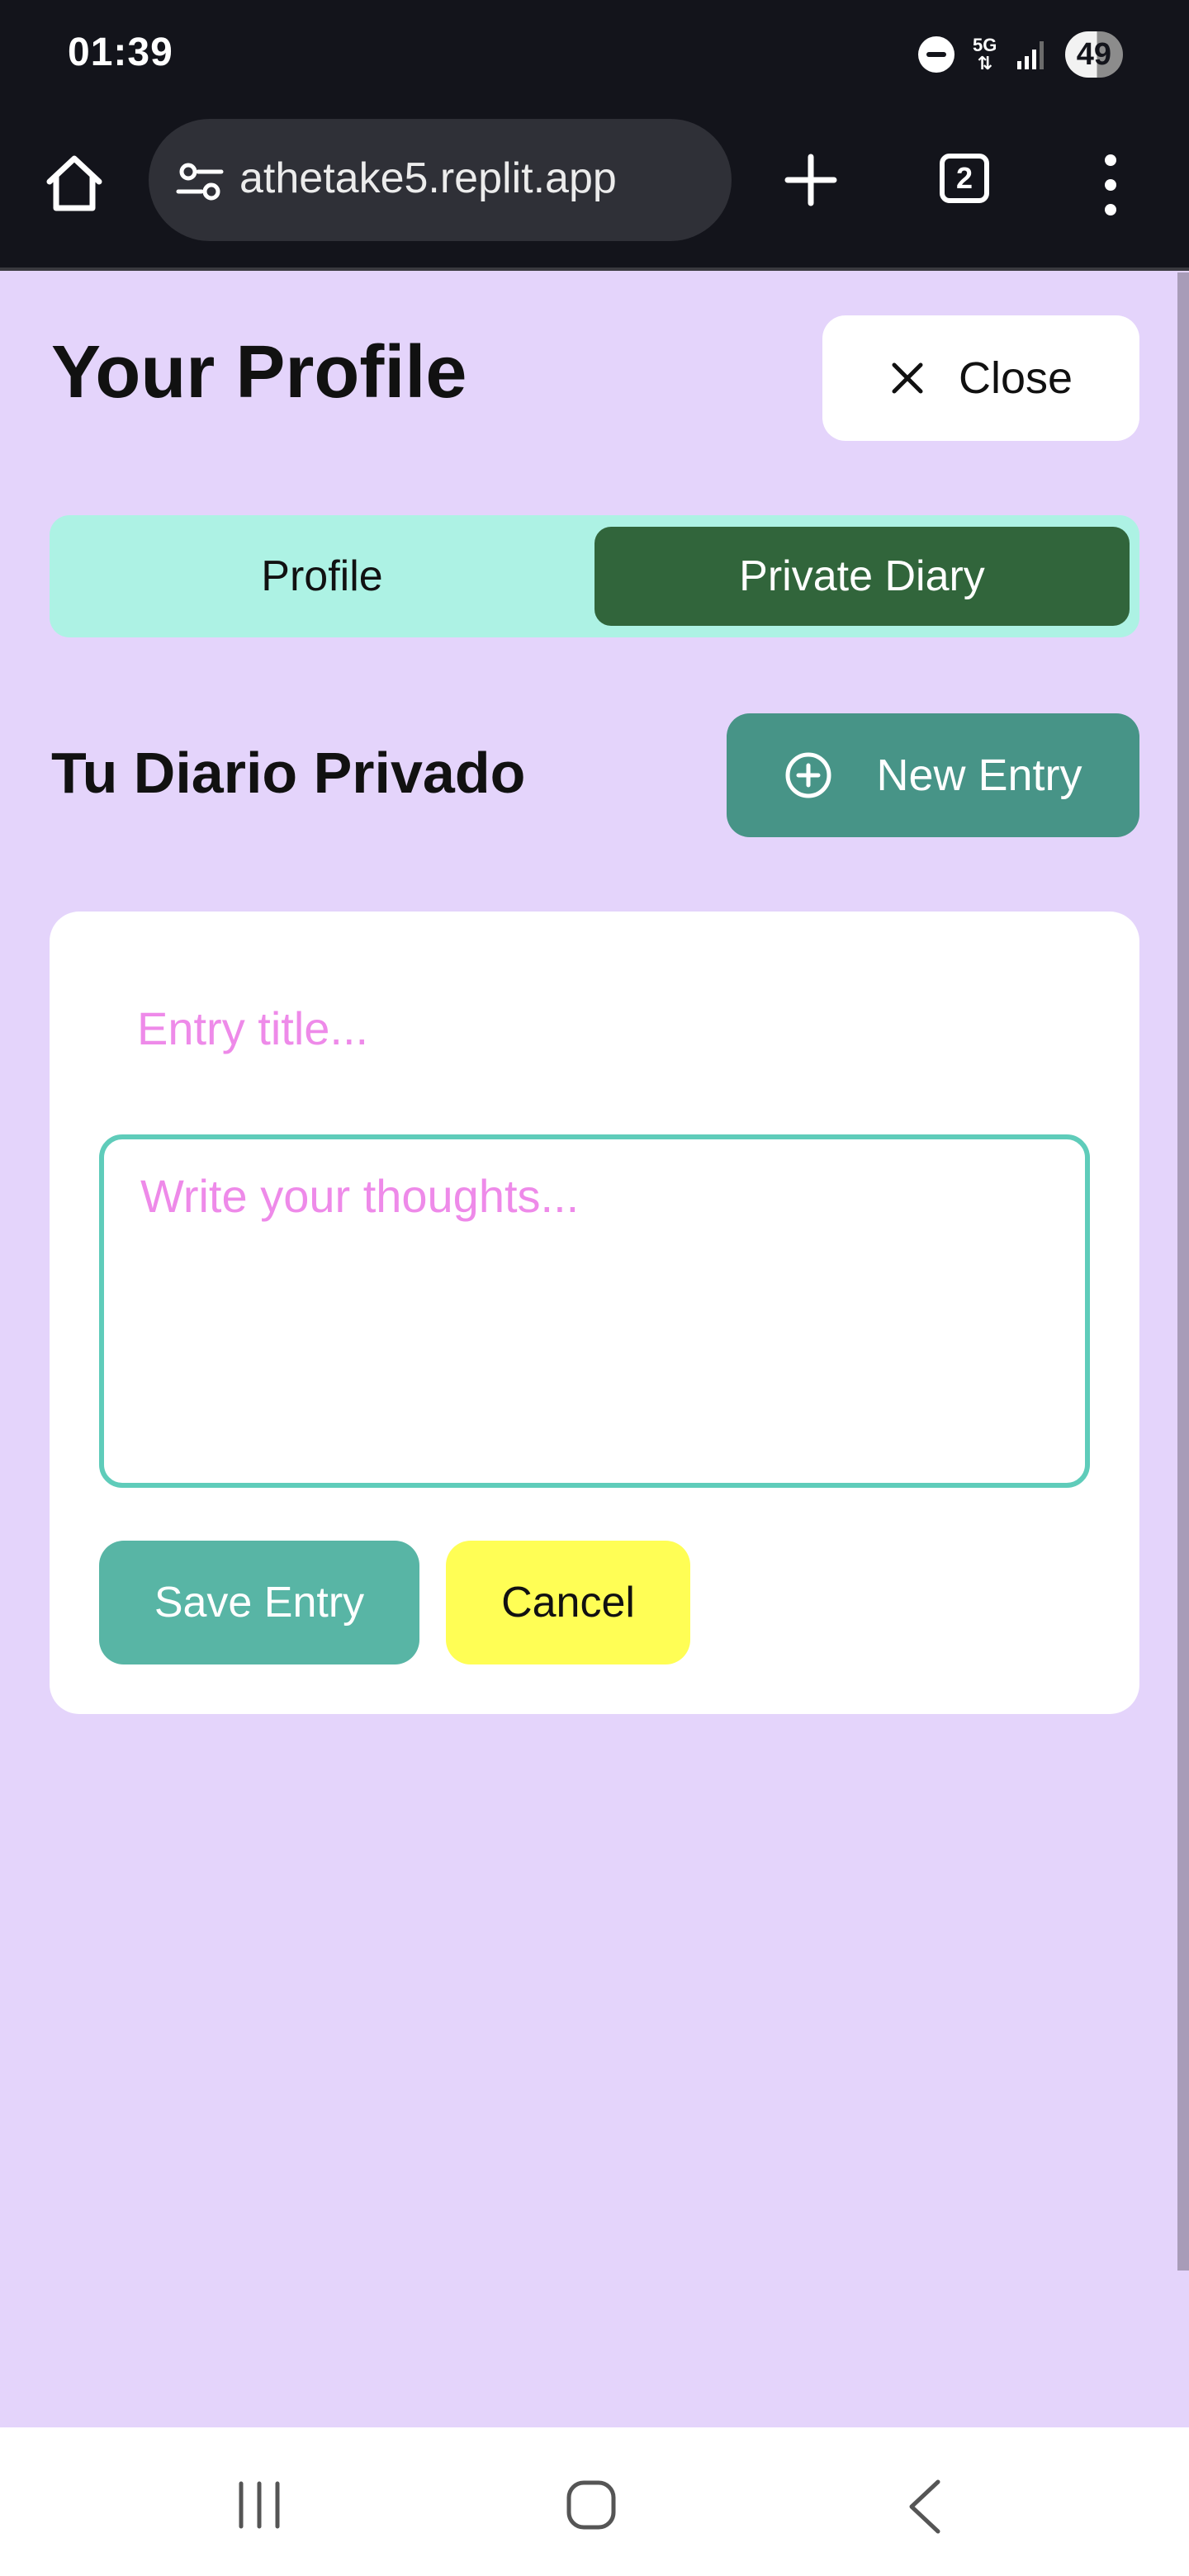  What do you see at coordinates (808, 775) in the screenshot?
I see `add-circle-icon` at bounding box center [808, 775].